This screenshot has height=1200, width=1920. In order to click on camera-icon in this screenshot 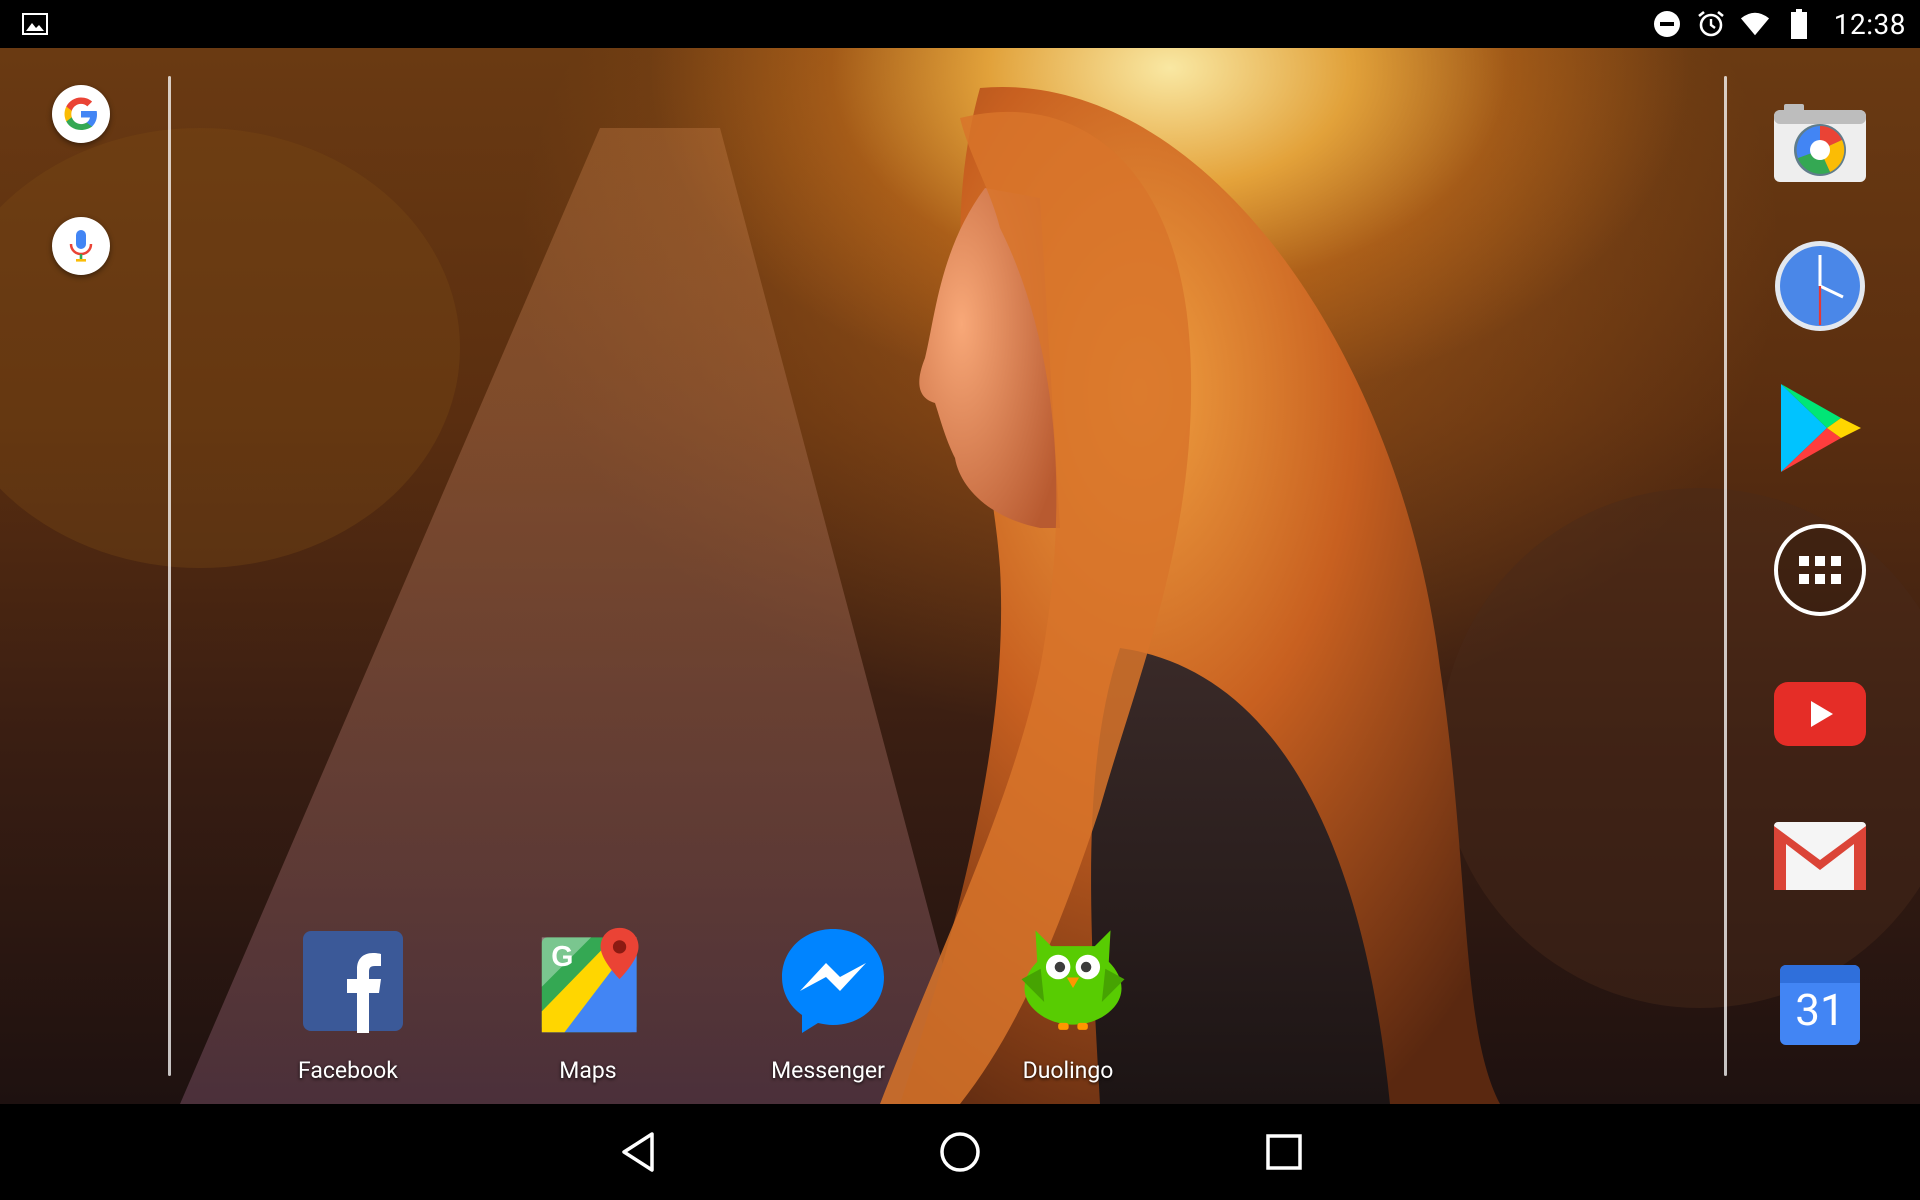, I will do `click(1820, 143)`.